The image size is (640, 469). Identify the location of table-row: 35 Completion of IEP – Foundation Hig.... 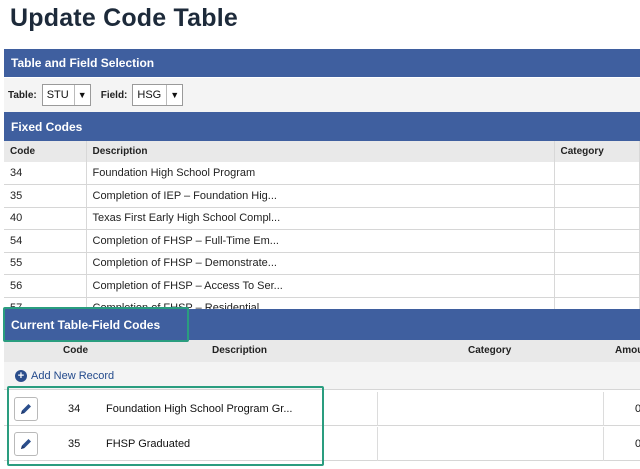
(322, 196).